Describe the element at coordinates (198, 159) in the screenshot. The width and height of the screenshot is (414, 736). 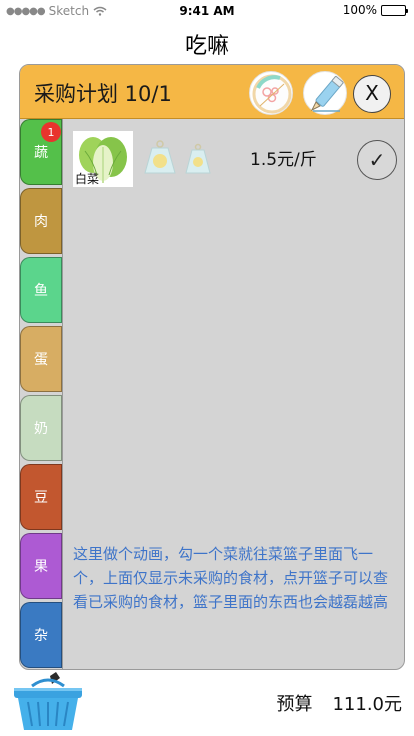
I see `weight-small-icon` at that location.